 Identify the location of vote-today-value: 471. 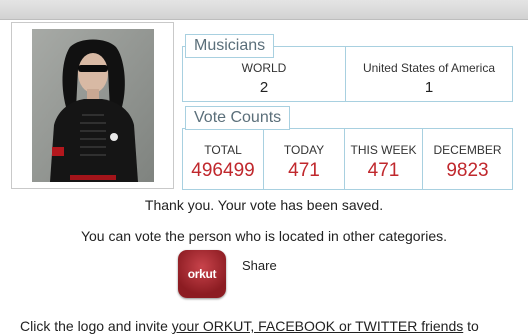
(304, 170).